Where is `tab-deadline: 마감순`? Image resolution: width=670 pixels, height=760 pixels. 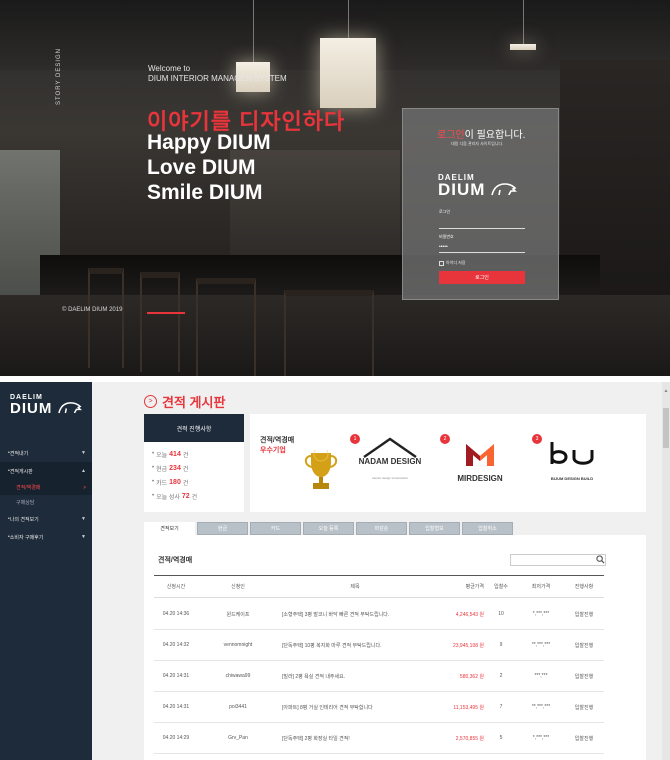
tab-deadline: 마감순 is located at coordinates (381, 528).